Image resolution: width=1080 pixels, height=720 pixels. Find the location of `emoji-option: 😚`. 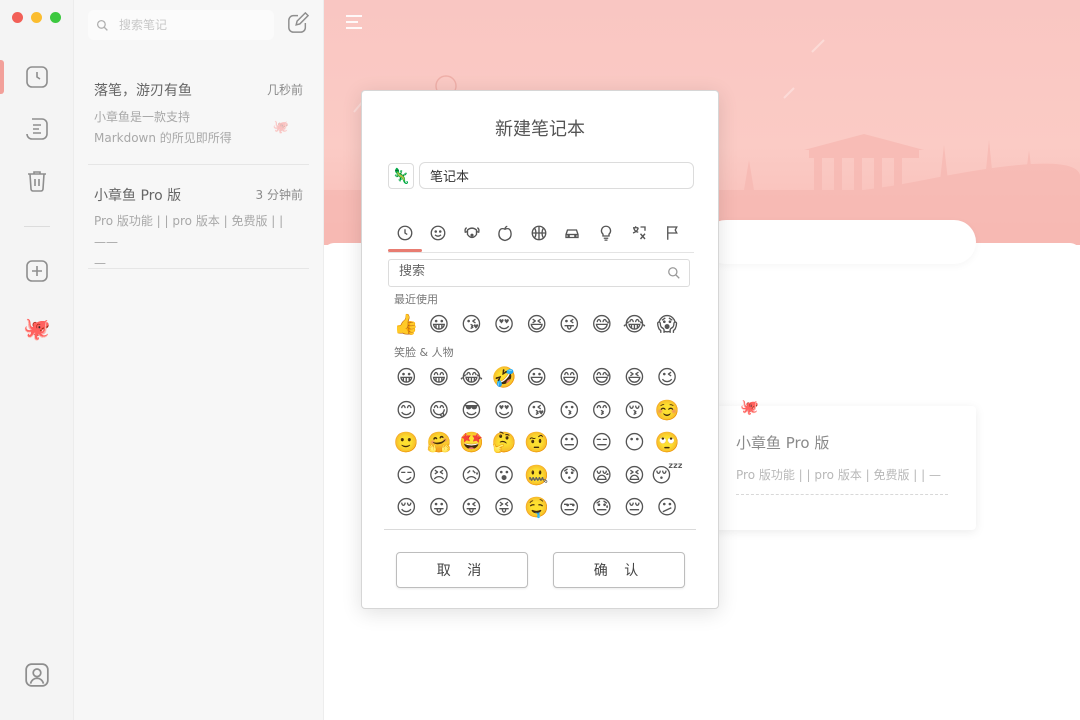

emoji-option: 😚 is located at coordinates (634, 410).